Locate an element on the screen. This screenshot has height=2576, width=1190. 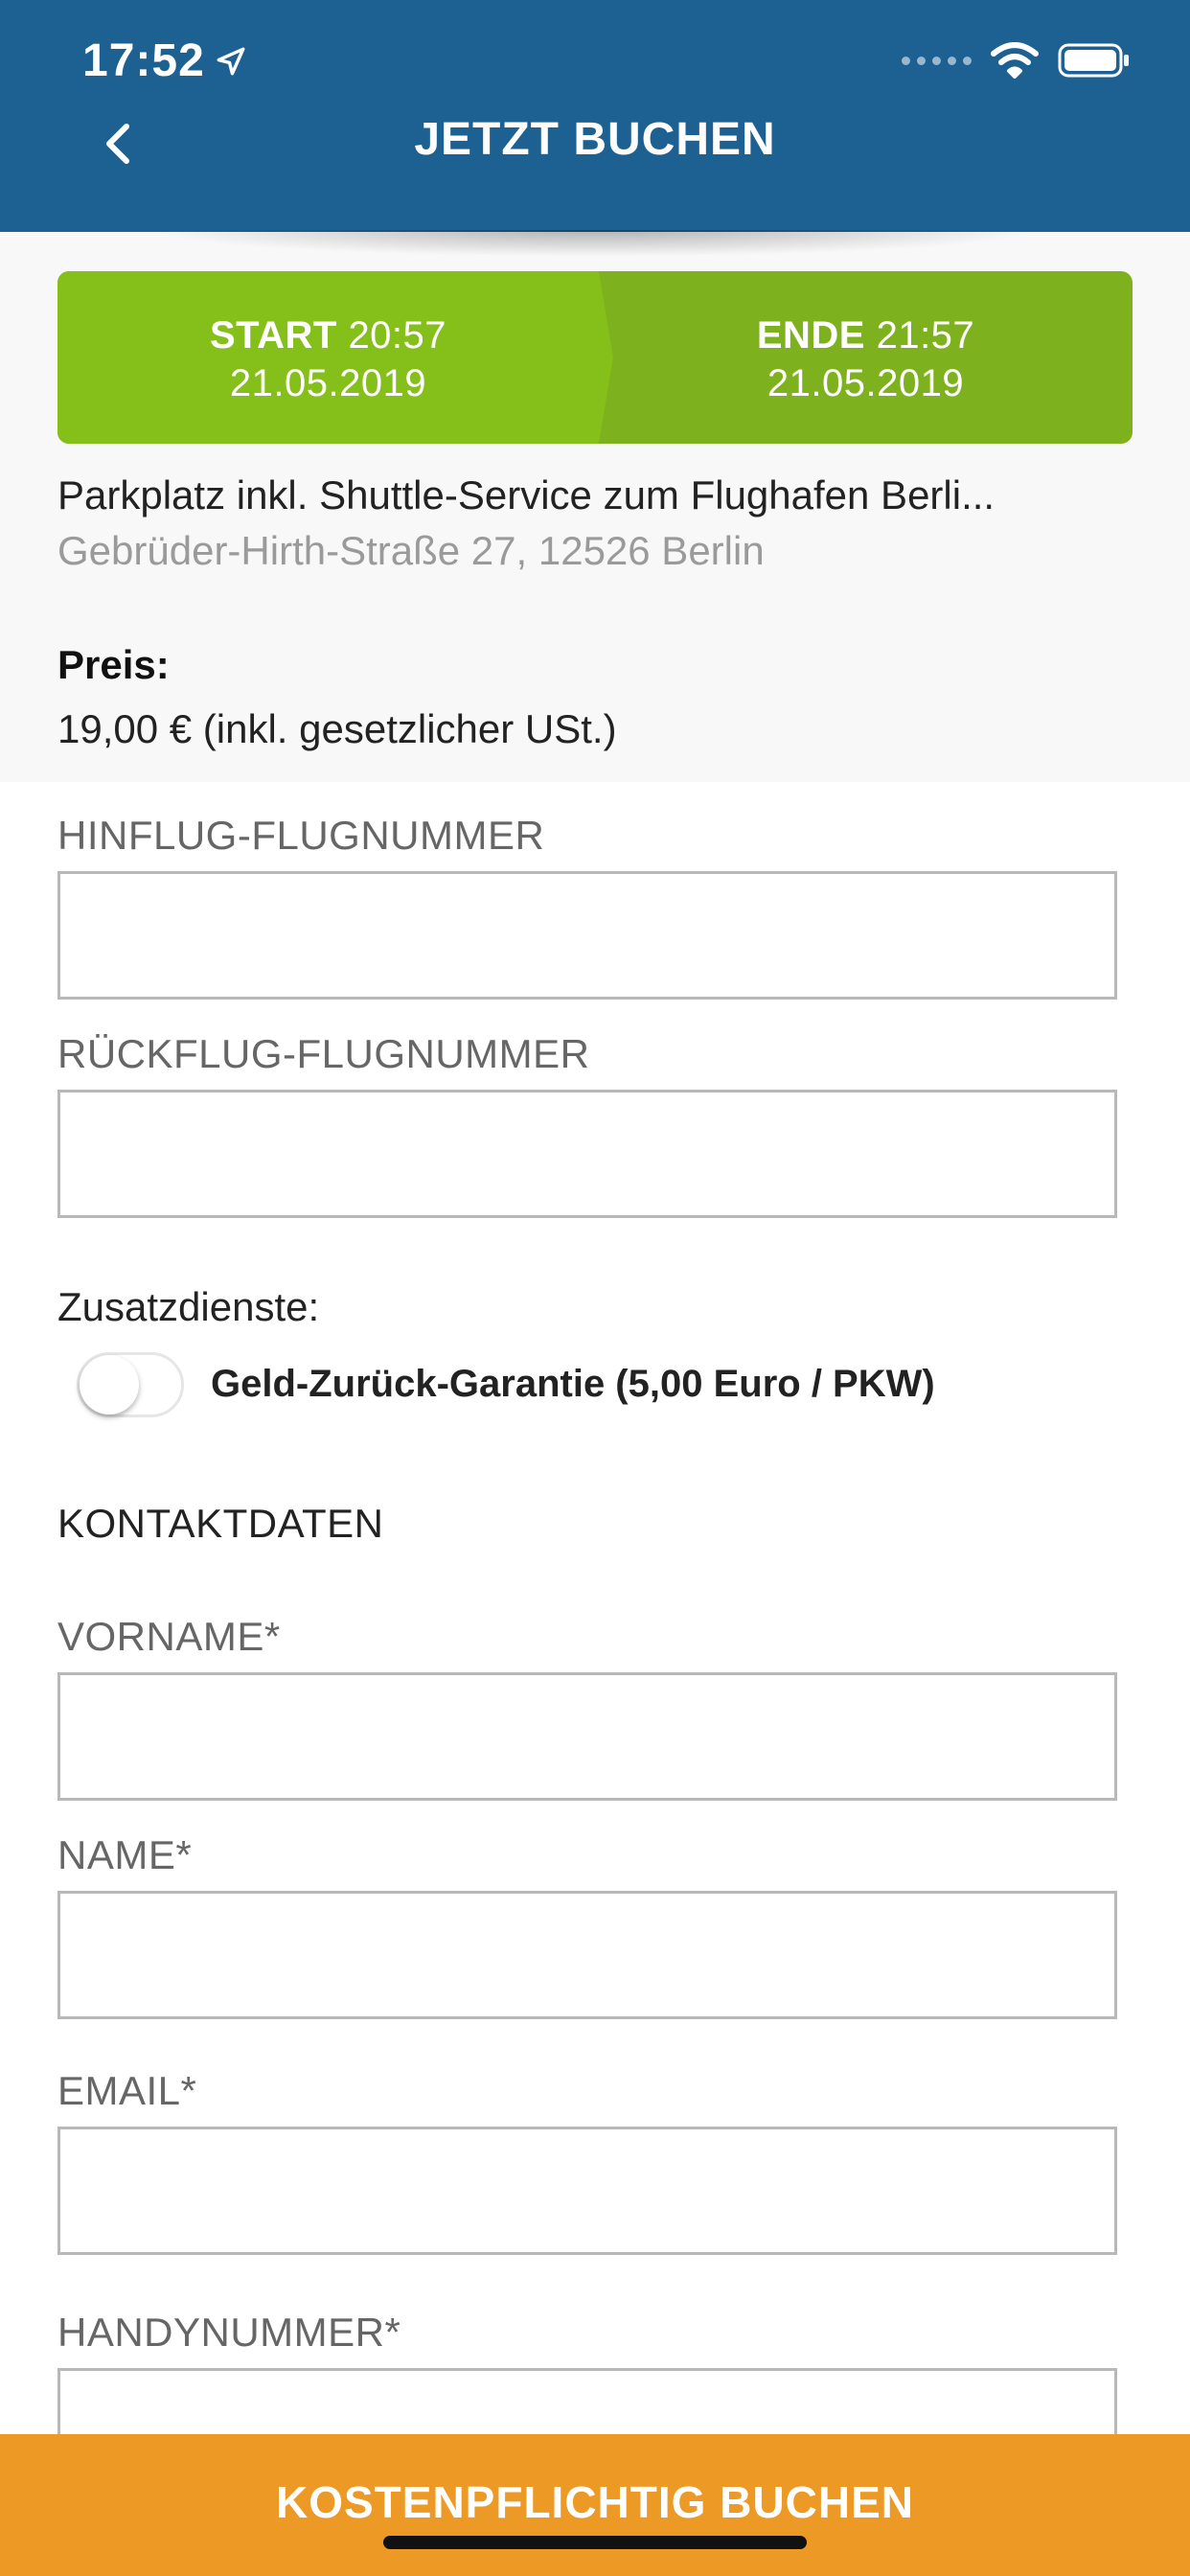
status-indicators is located at coordinates (1016, 60).